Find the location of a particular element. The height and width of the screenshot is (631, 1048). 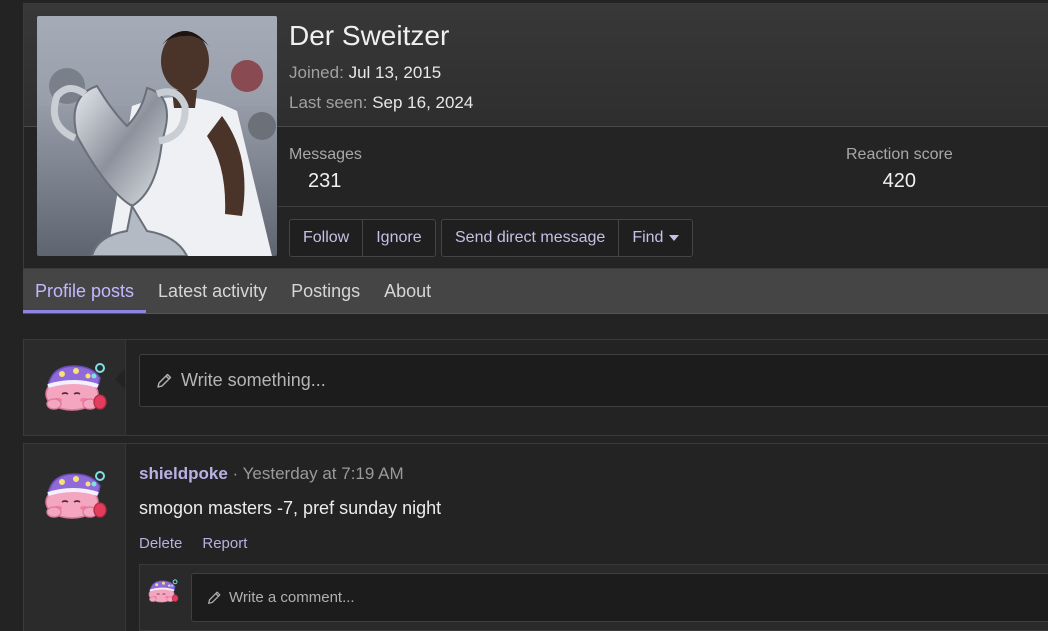

ignore-button: Ignore is located at coordinates (398, 238).